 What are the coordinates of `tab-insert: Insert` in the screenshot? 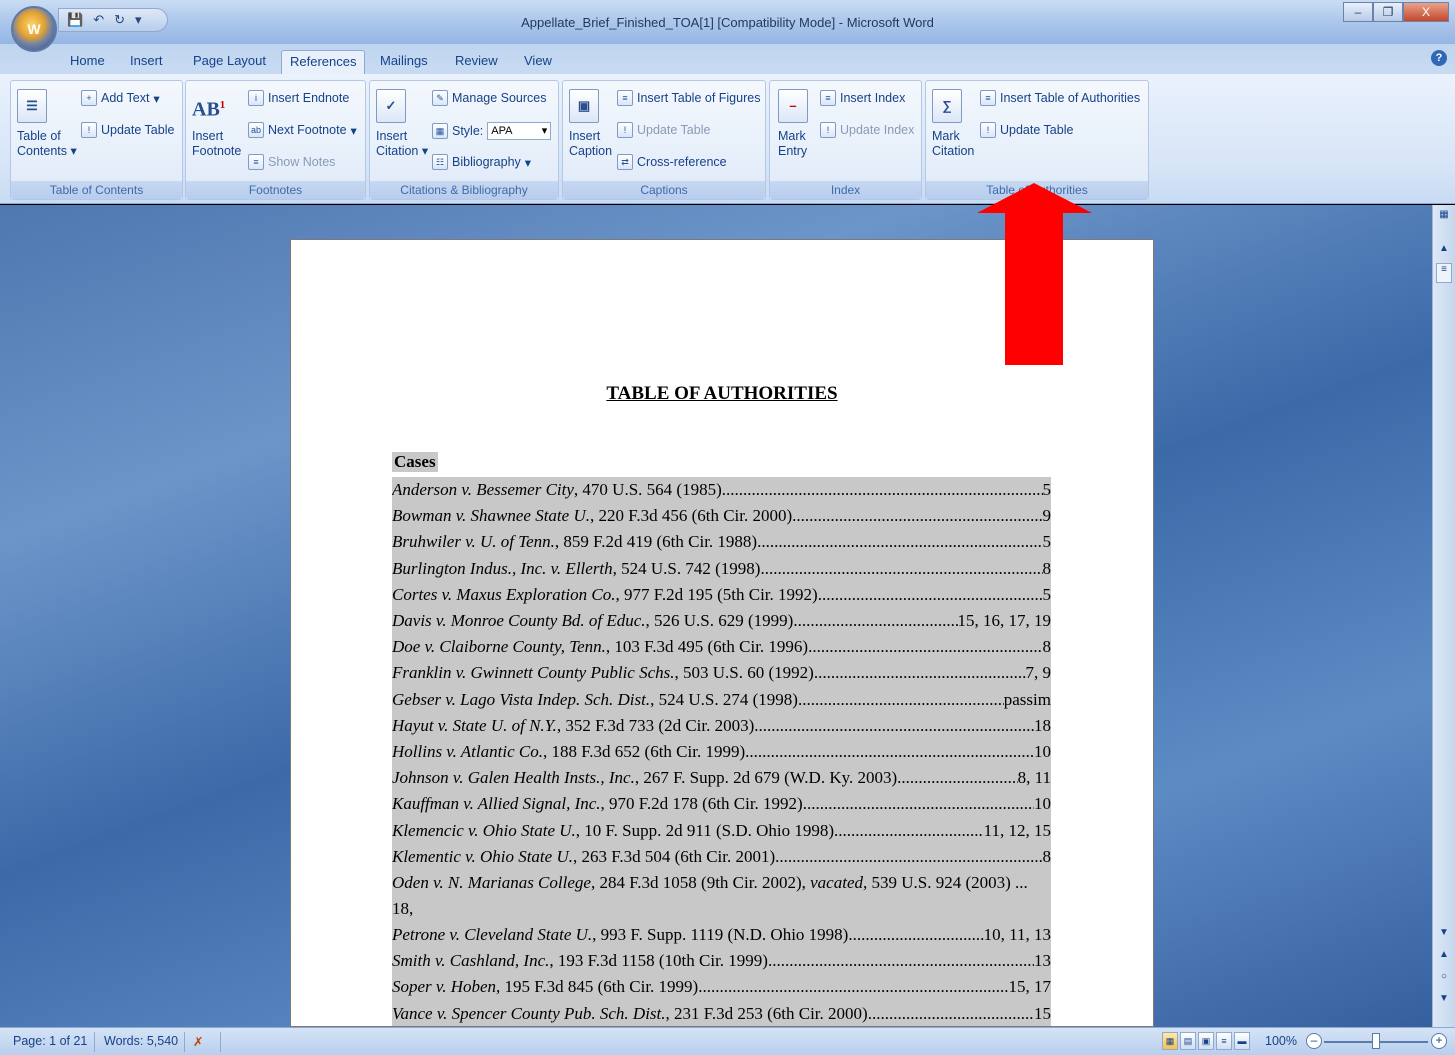 It's located at (146, 62).